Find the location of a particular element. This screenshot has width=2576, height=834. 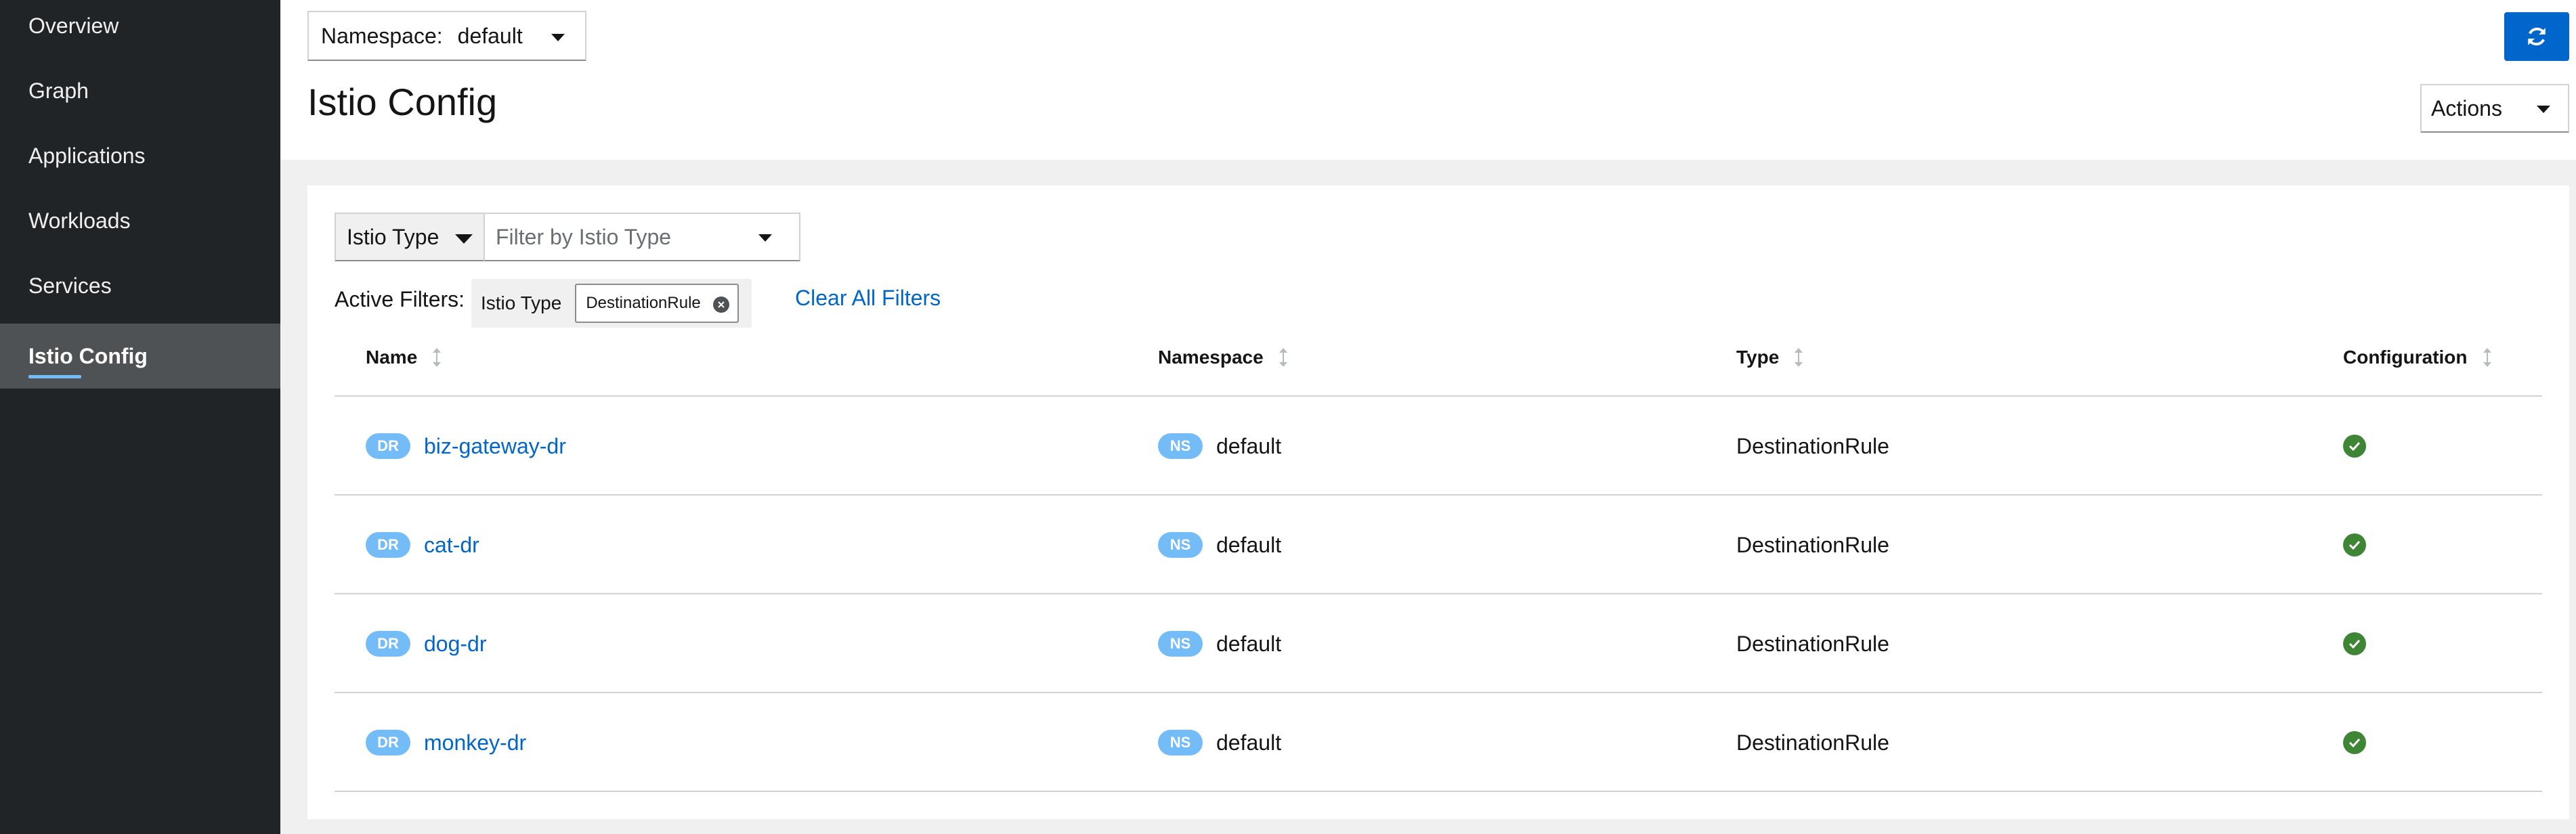

filter-placeholder: Filter by Istio Type is located at coordinates (584, 236).